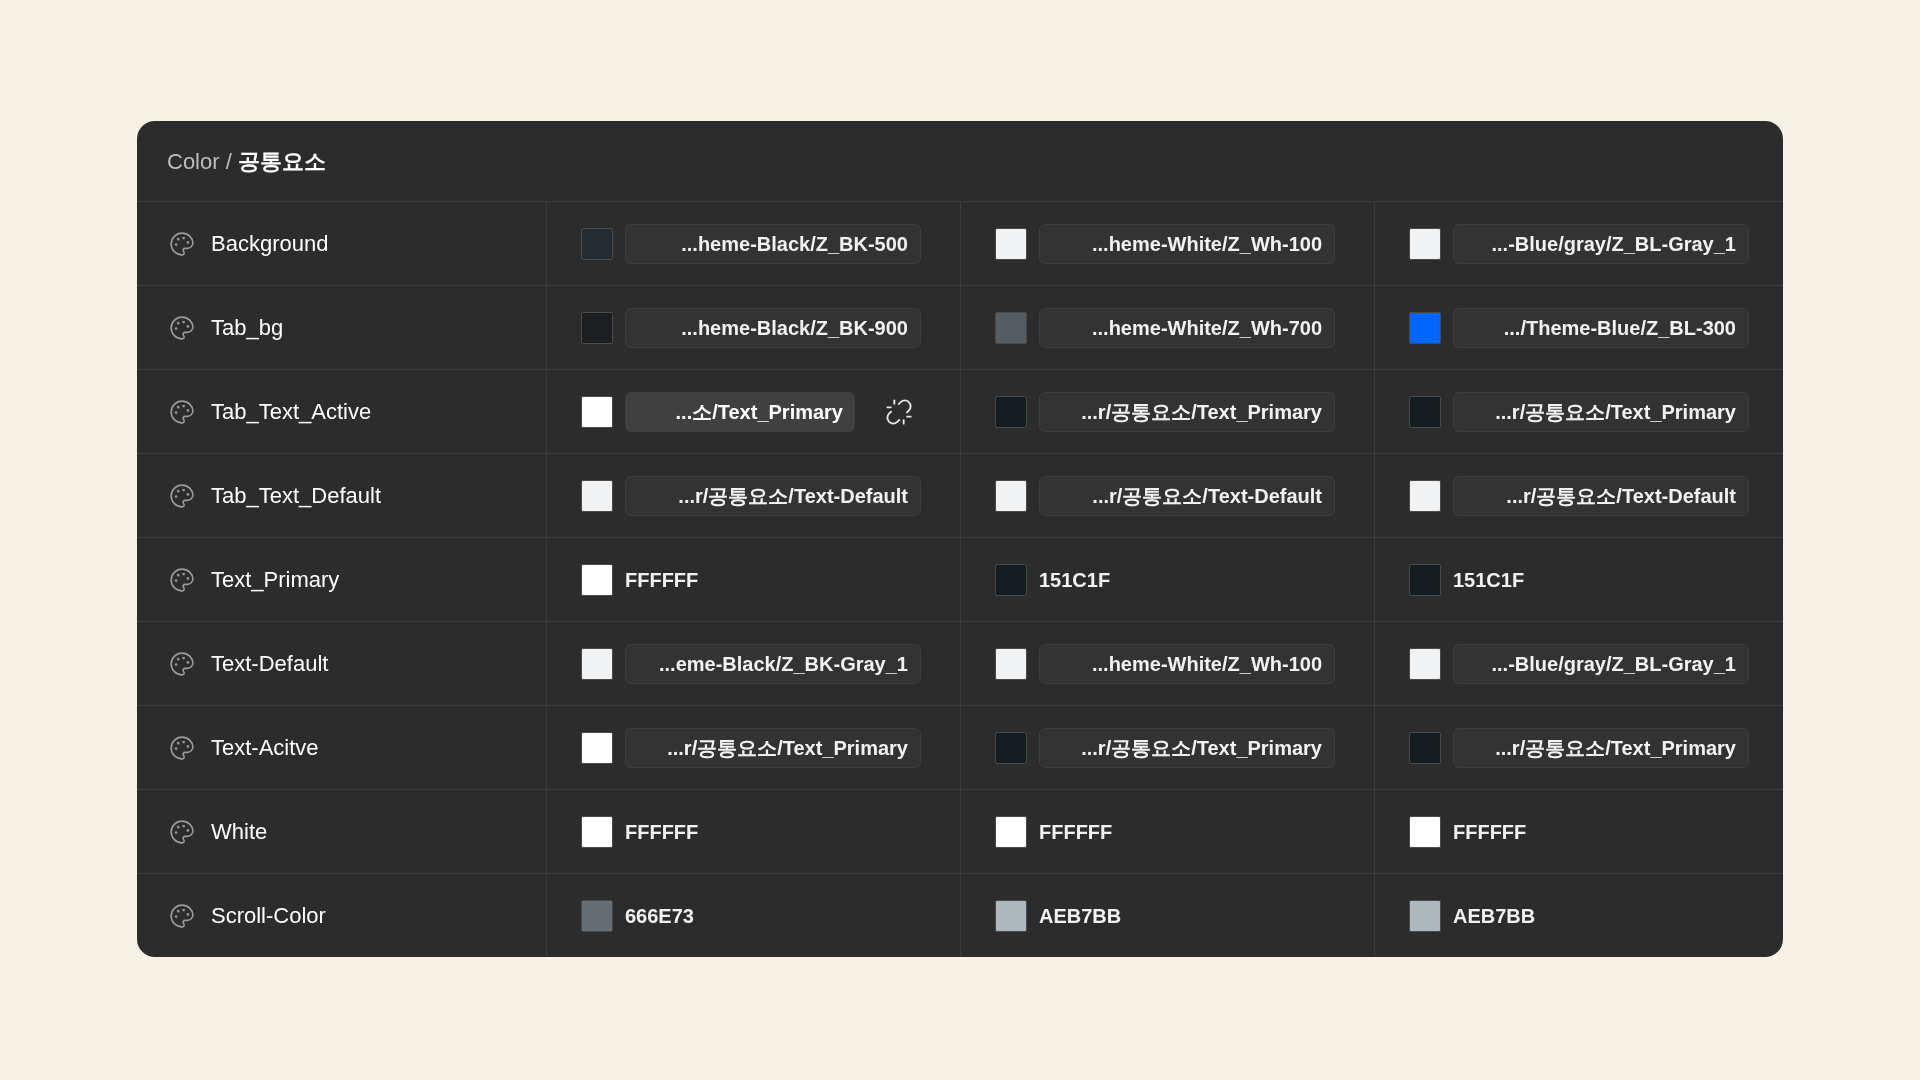 The height and width of the screenshot is (1080, 1920). What do you see at coordinates (659, 915) in the screenshot?
I see `hex-value: 666E73` at bounding box center [659, 915].